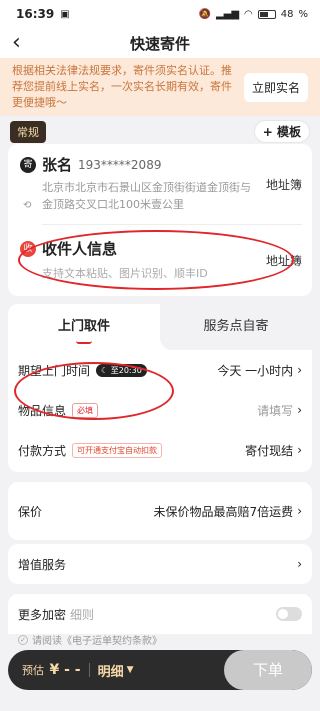 Image resolution: width=320 pixels, height=711 pixels. I want to click on tab-active-indicator, so click(84, 342).